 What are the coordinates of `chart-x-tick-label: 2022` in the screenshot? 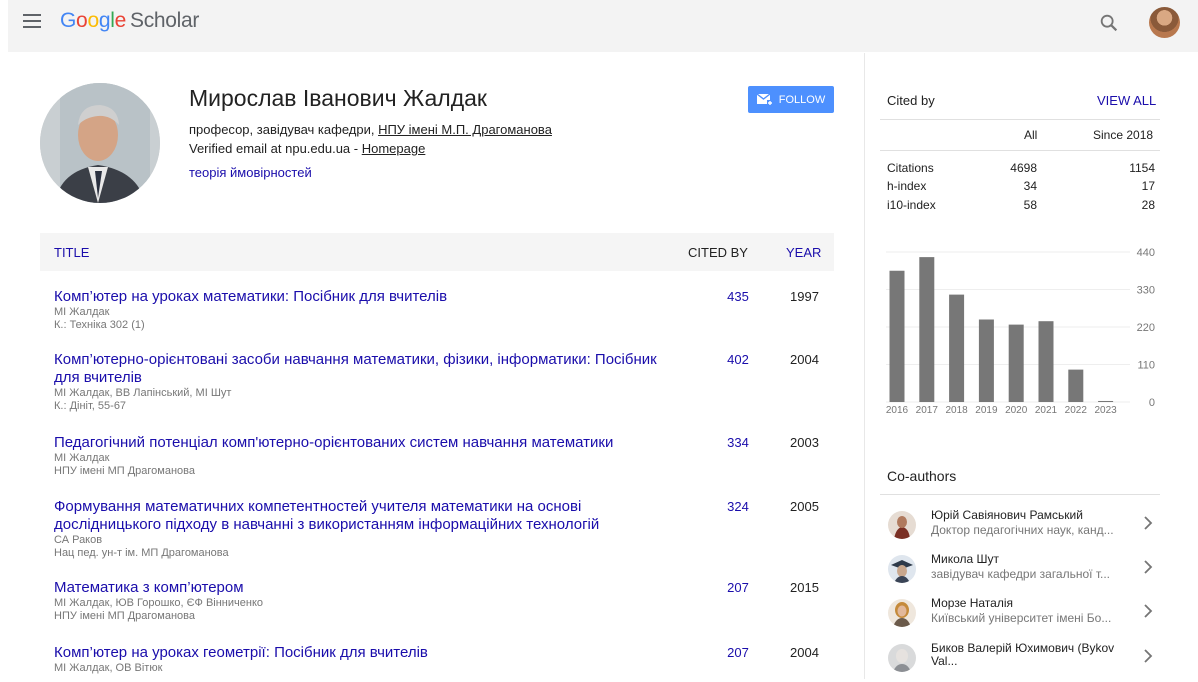 It's located at (1076, 410).